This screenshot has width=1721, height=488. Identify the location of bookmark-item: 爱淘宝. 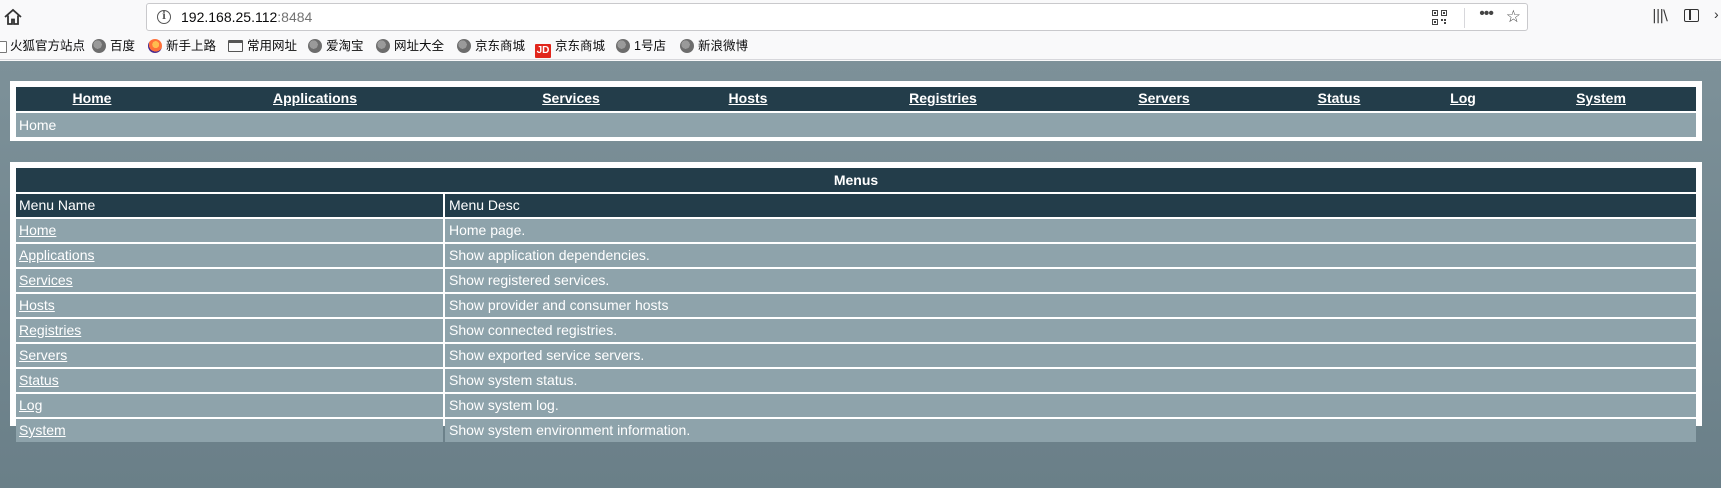
(336, 47).